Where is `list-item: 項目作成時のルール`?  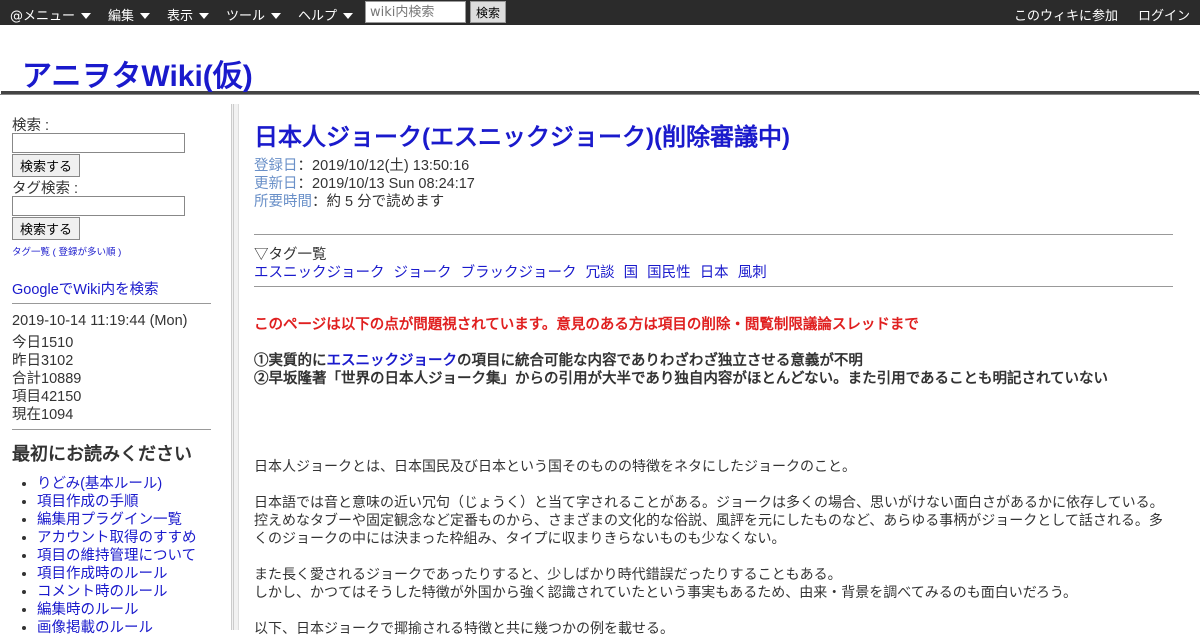
list-item: 項目作成時のルール is located at coordinates (117, 572).